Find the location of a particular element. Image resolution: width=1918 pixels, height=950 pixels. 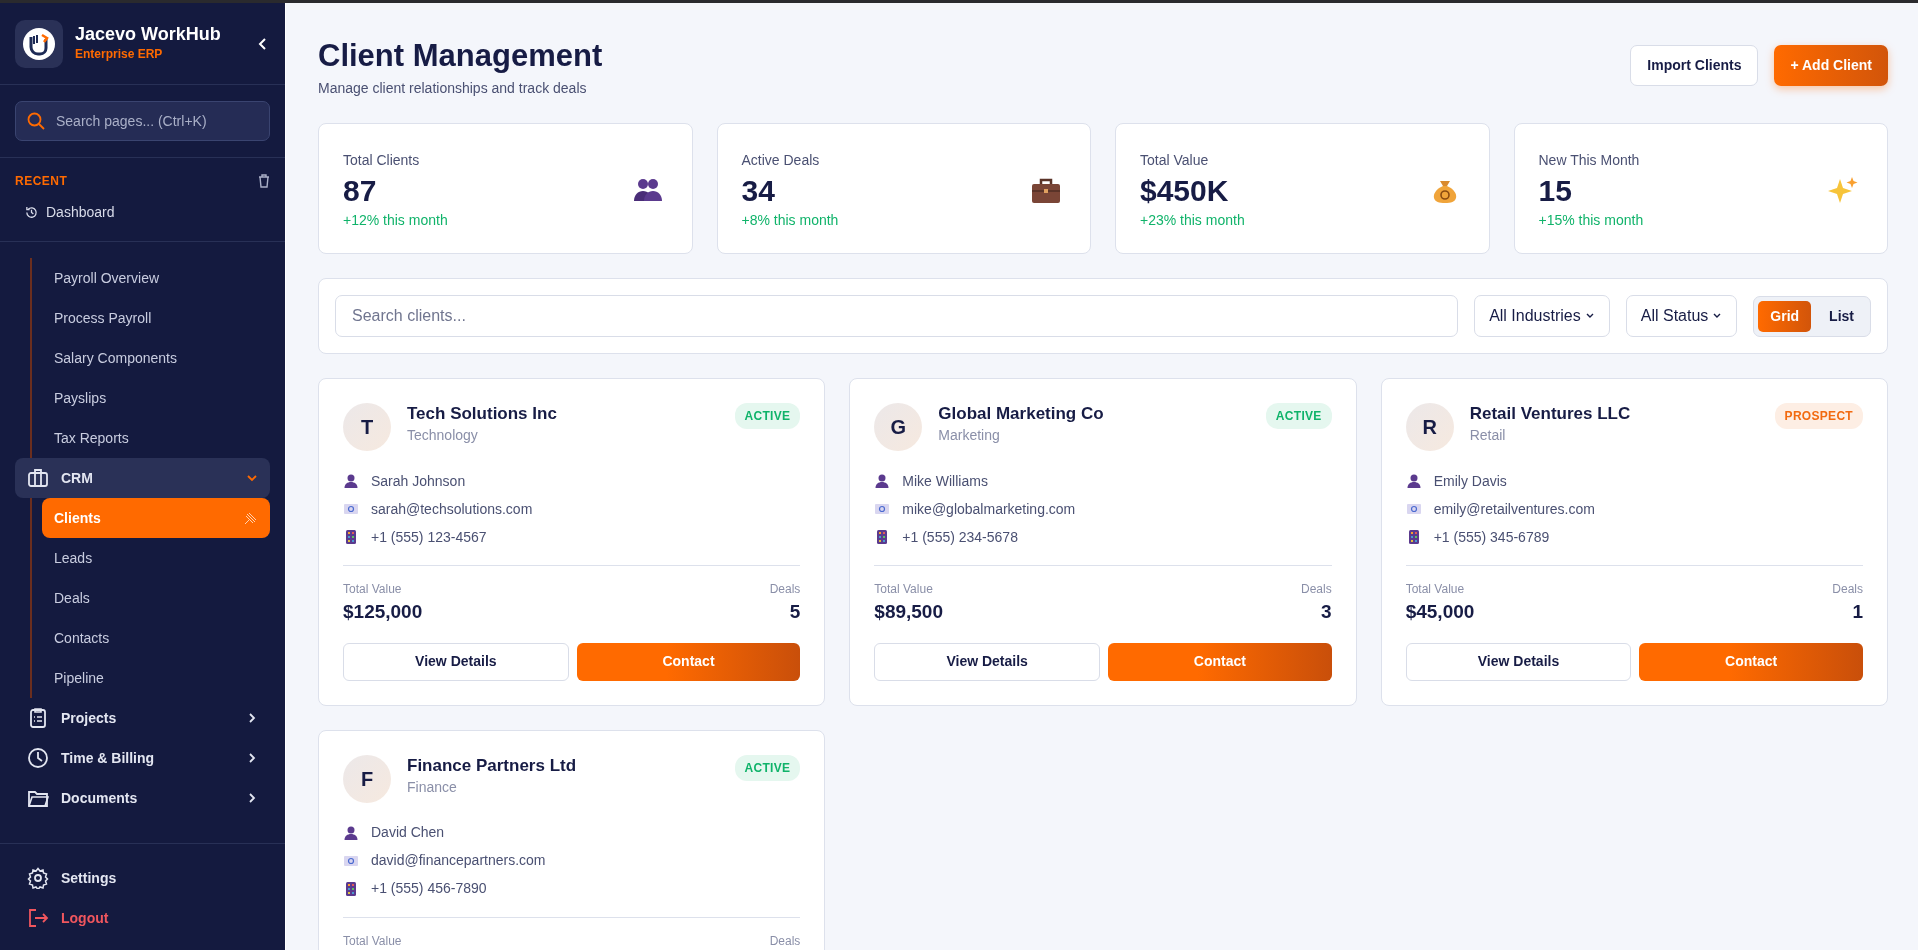

stat-value: 15 is located at coordinates (1555, 191).